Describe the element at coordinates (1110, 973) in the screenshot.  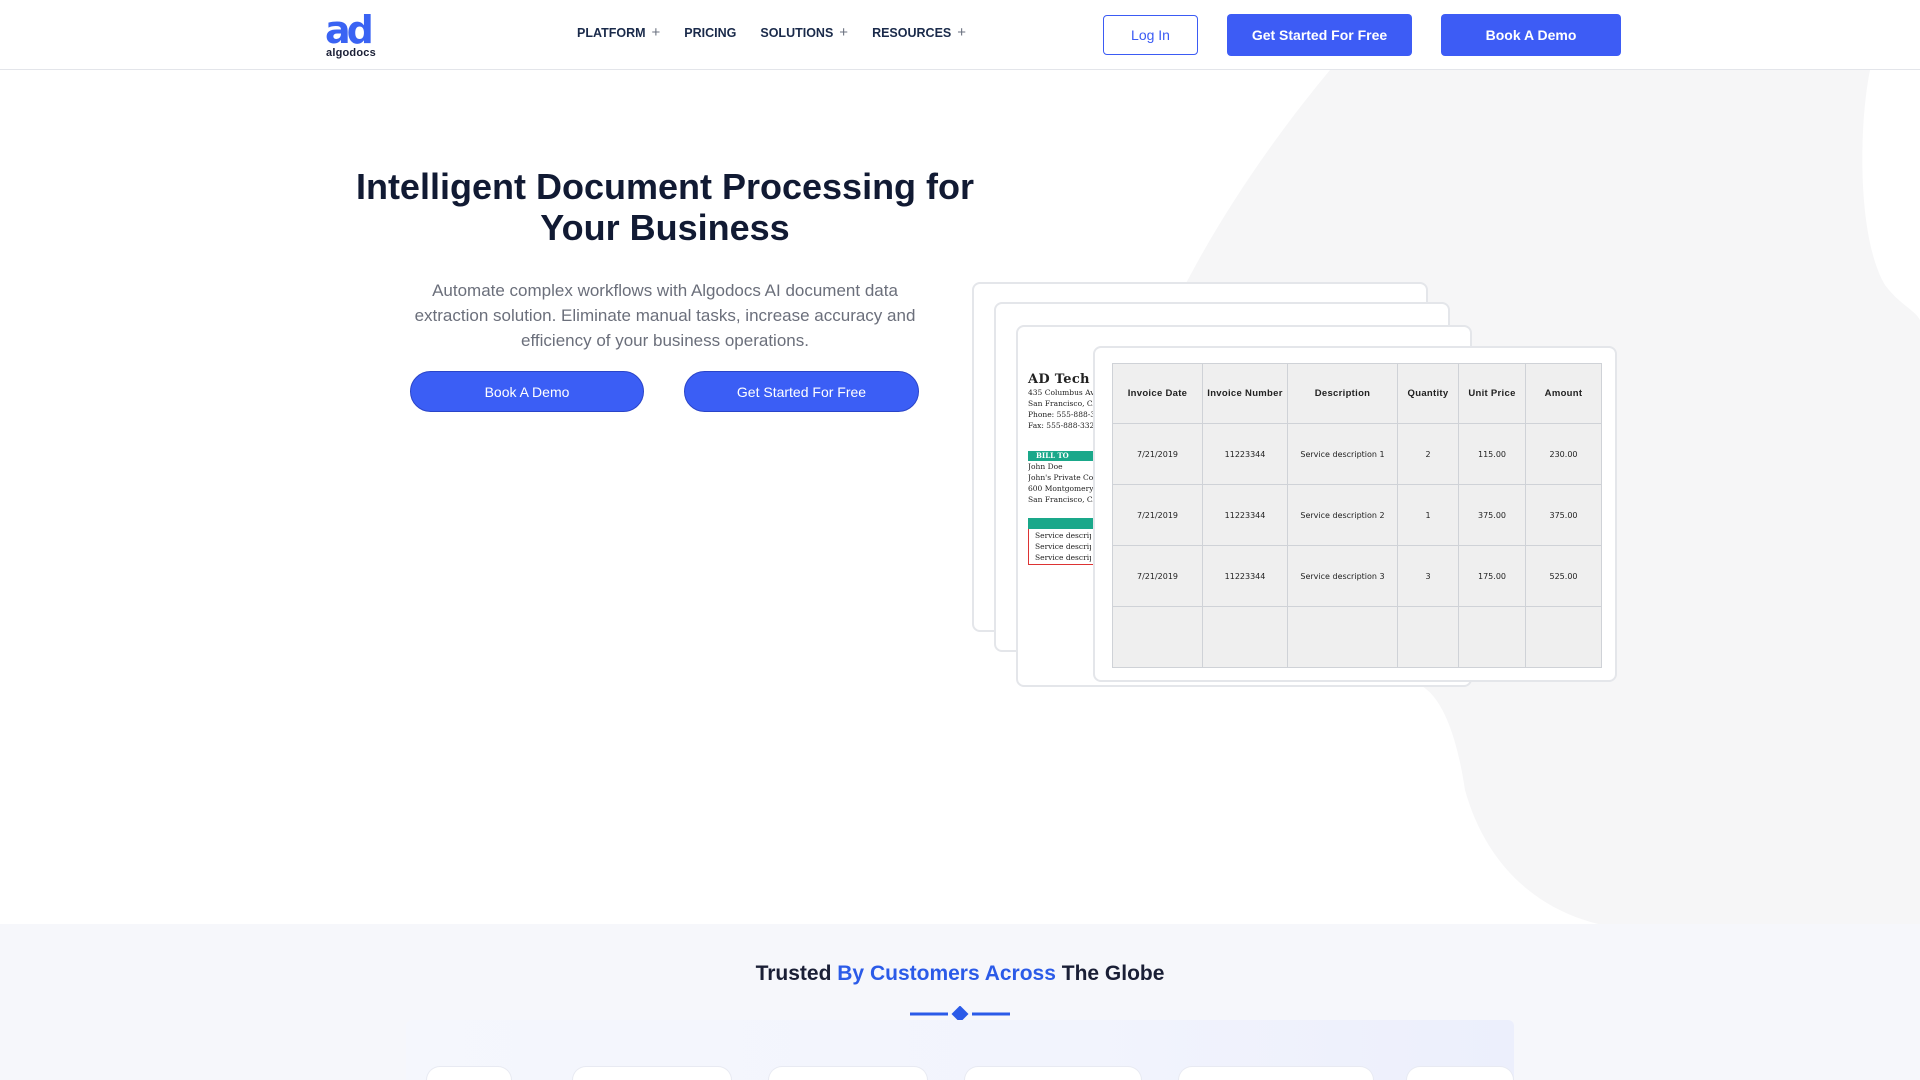
I see `trusted-heading-part: The Globe` at that location.